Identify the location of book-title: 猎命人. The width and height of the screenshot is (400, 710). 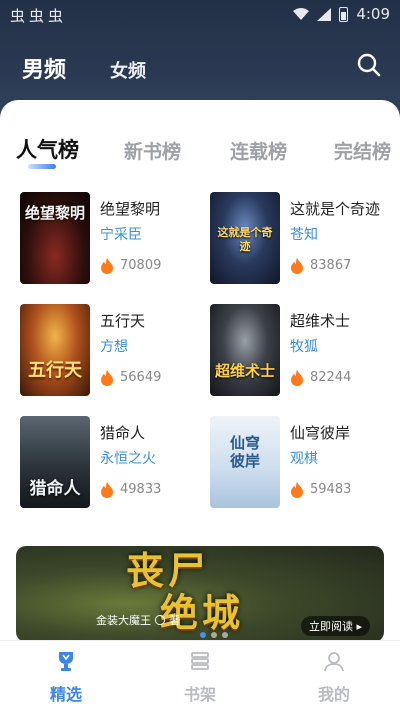
(123, 433).